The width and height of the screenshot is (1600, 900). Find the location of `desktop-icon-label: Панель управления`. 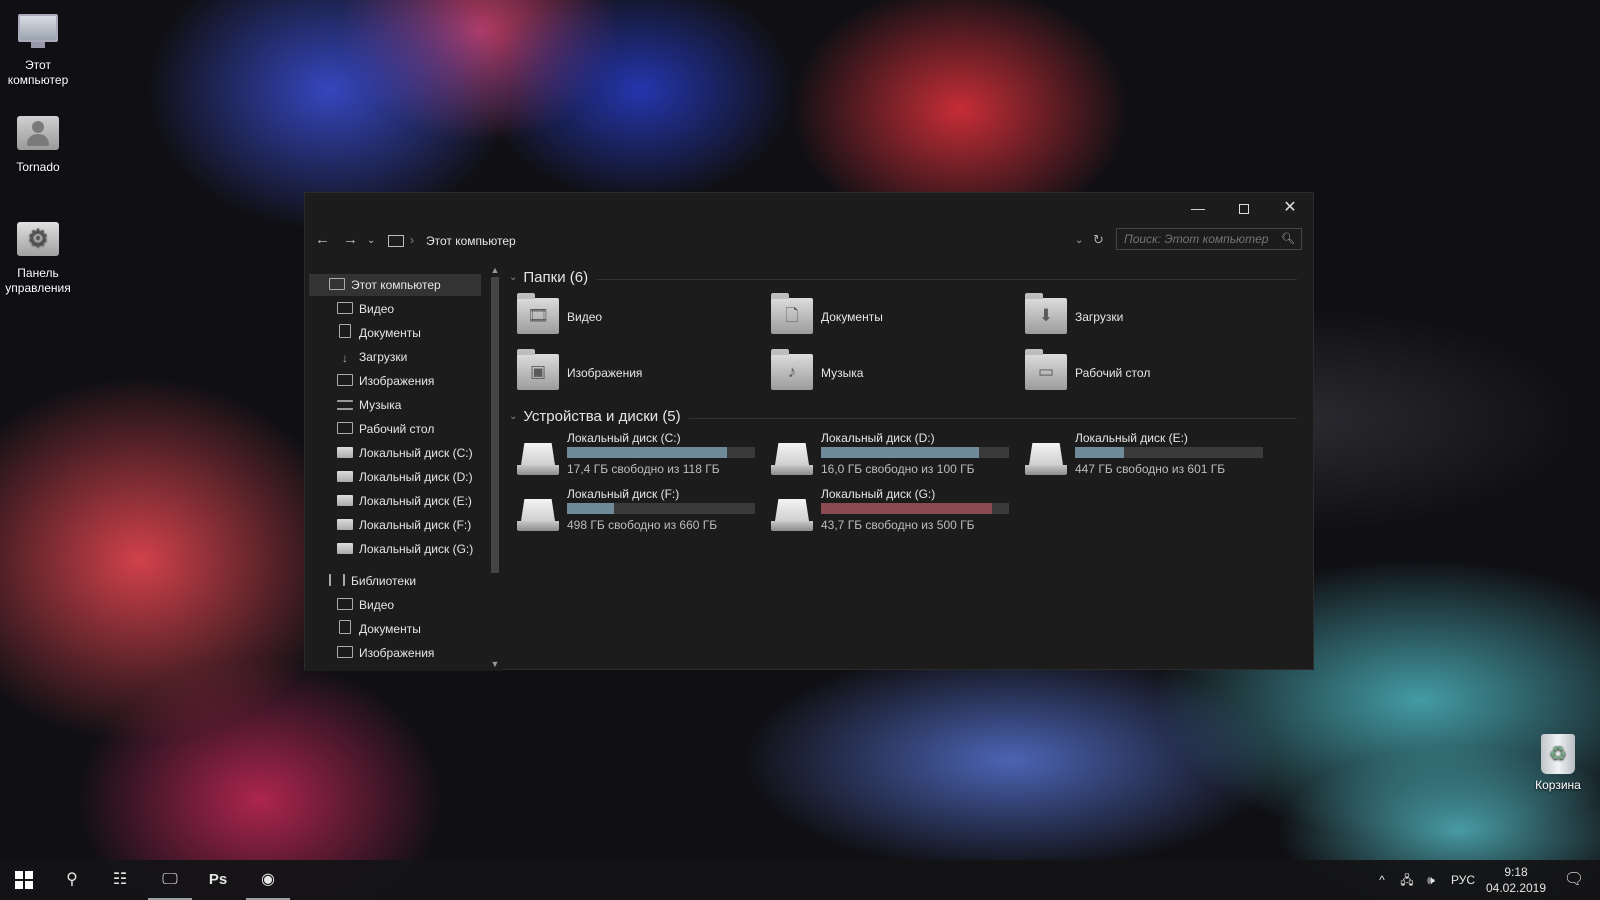

desktop-icon-label: Панель управления is located at coordinates (38, 280).